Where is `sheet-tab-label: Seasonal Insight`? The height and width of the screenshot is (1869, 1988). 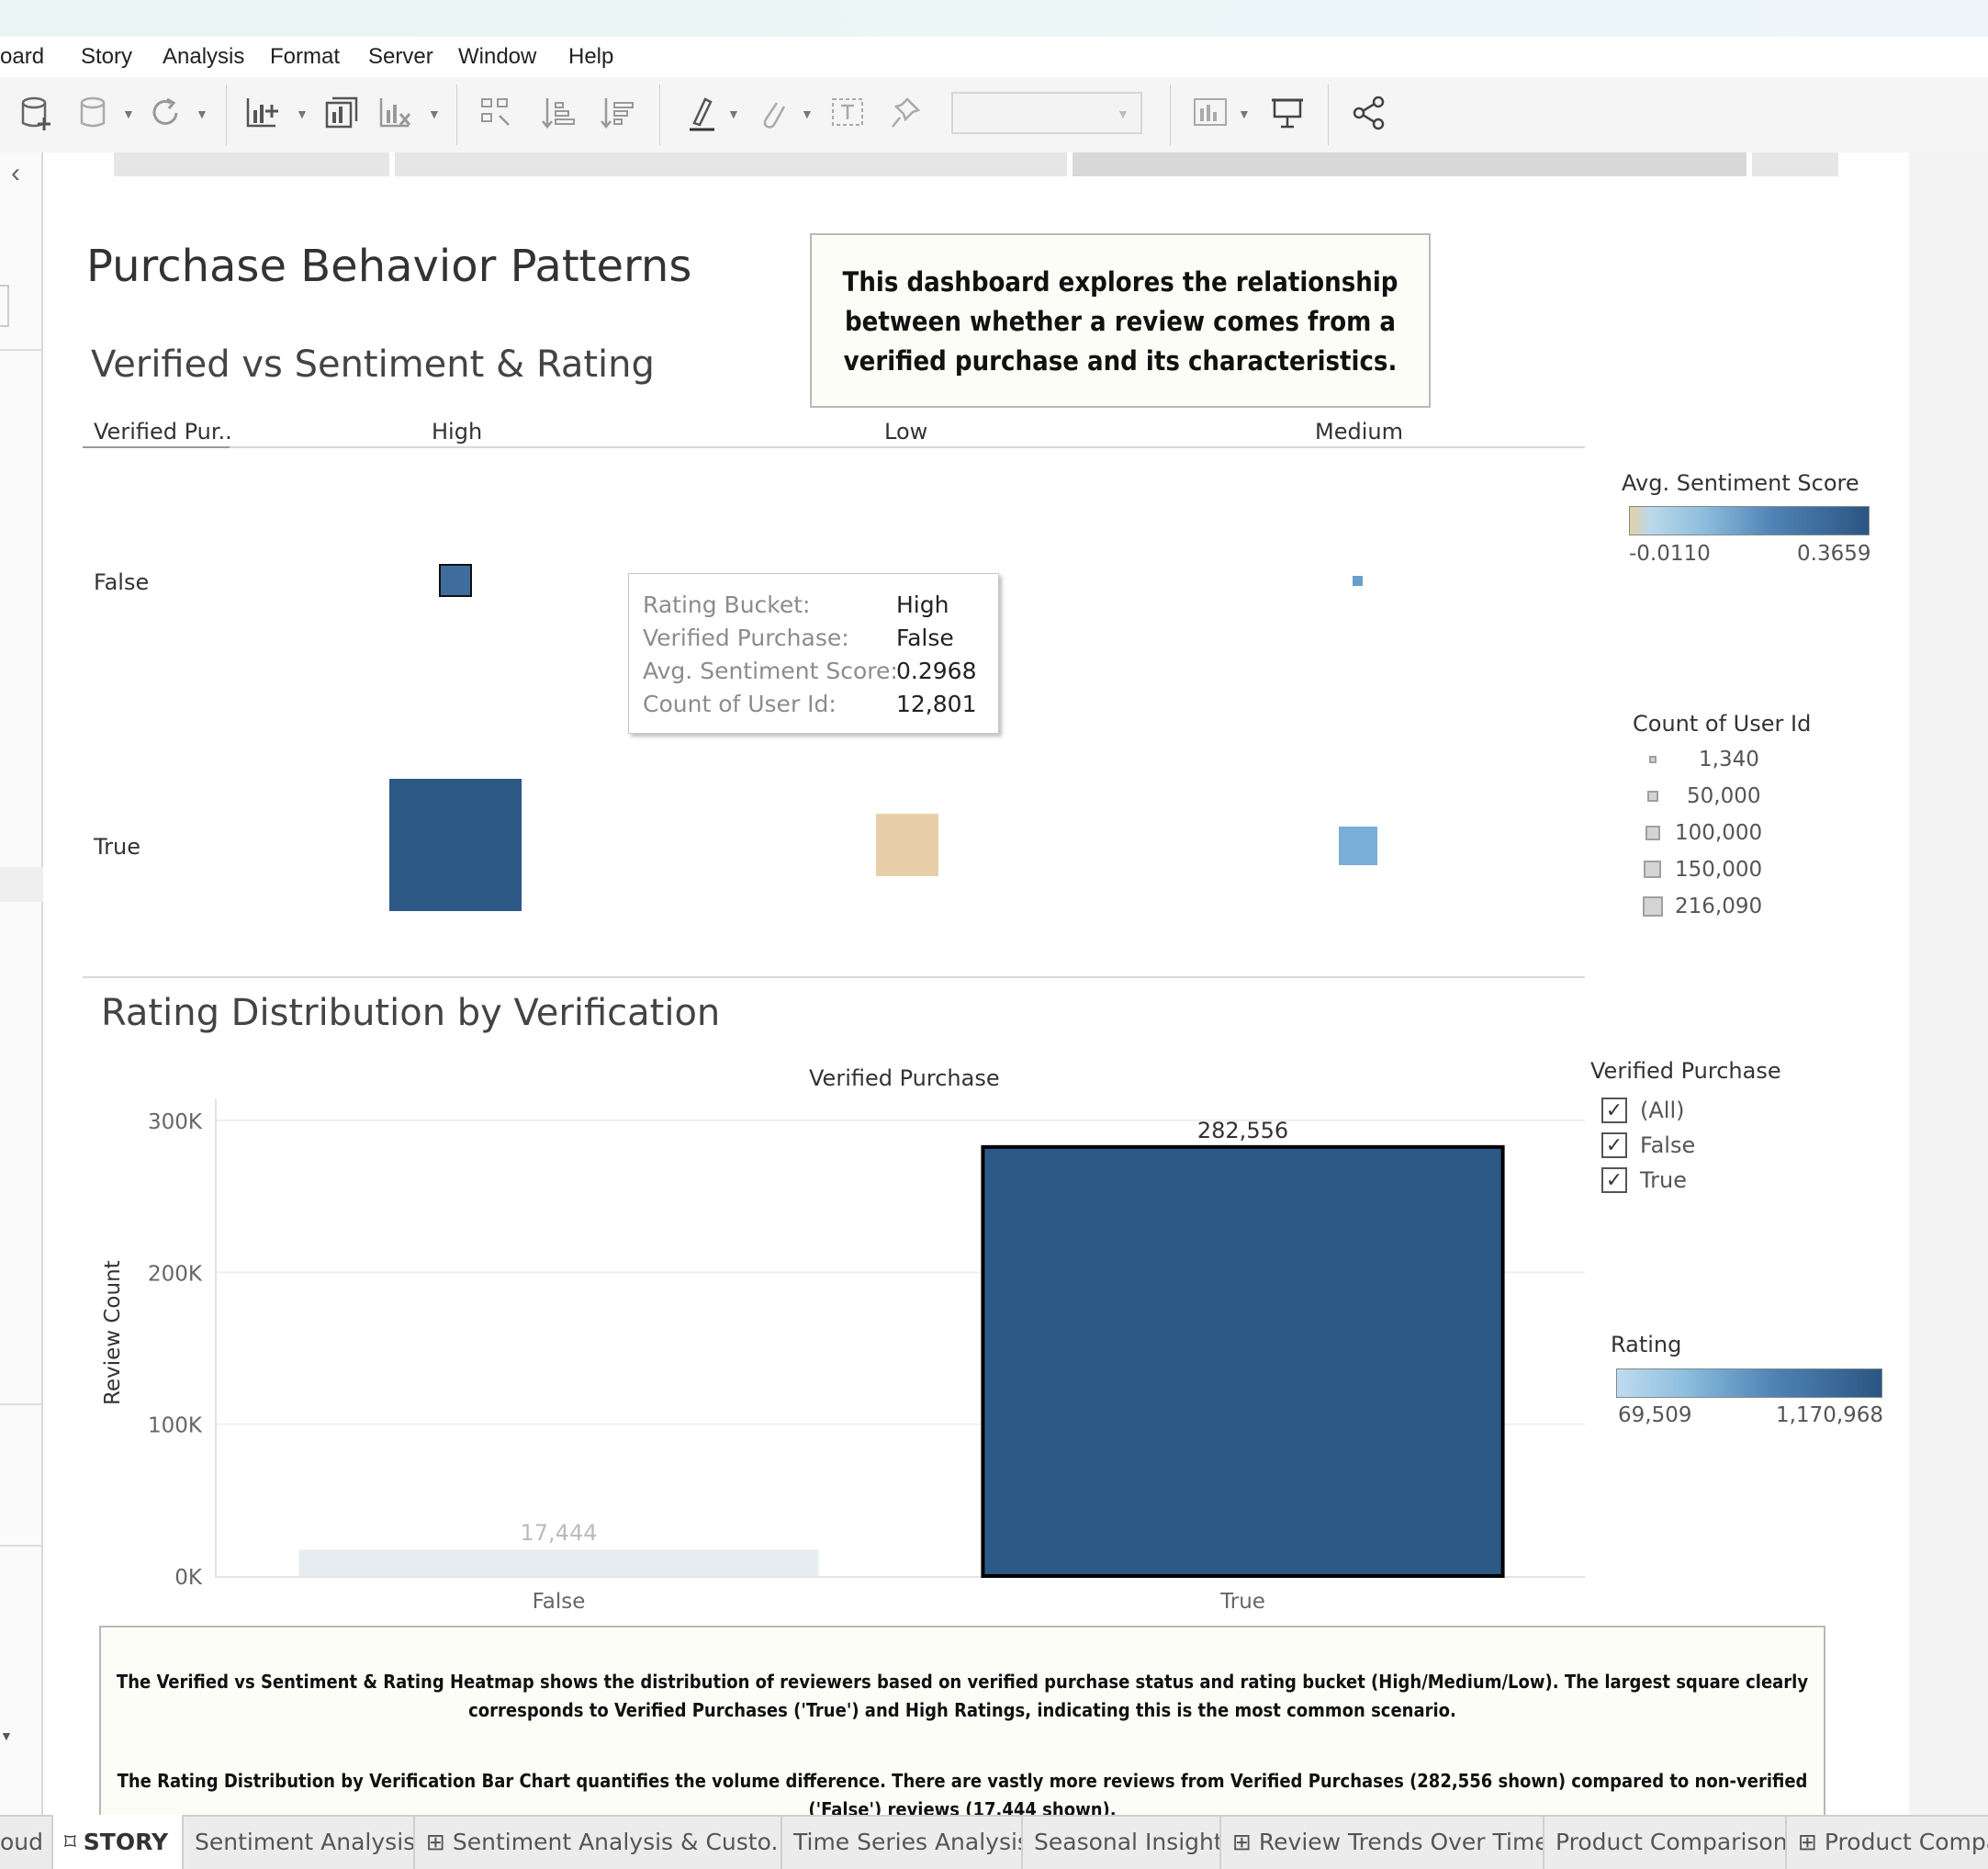 sheet-tab-label: Seasonal Insight is located at coordinates (1127, 1842).